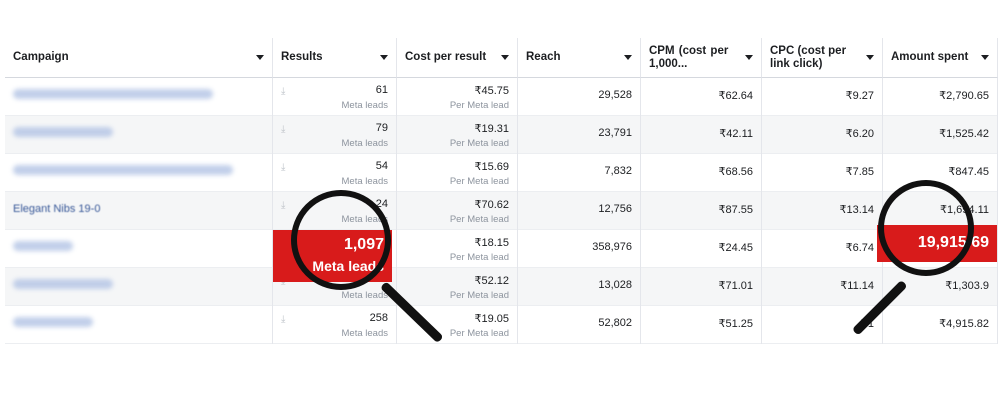 Image resolution: width=1000 pixels, height=400 pixels. Describe the element at coordinates (139, 211) in the screenshot. I see `campaign-name-cell: Elegant Nibs 19-0` at that location.